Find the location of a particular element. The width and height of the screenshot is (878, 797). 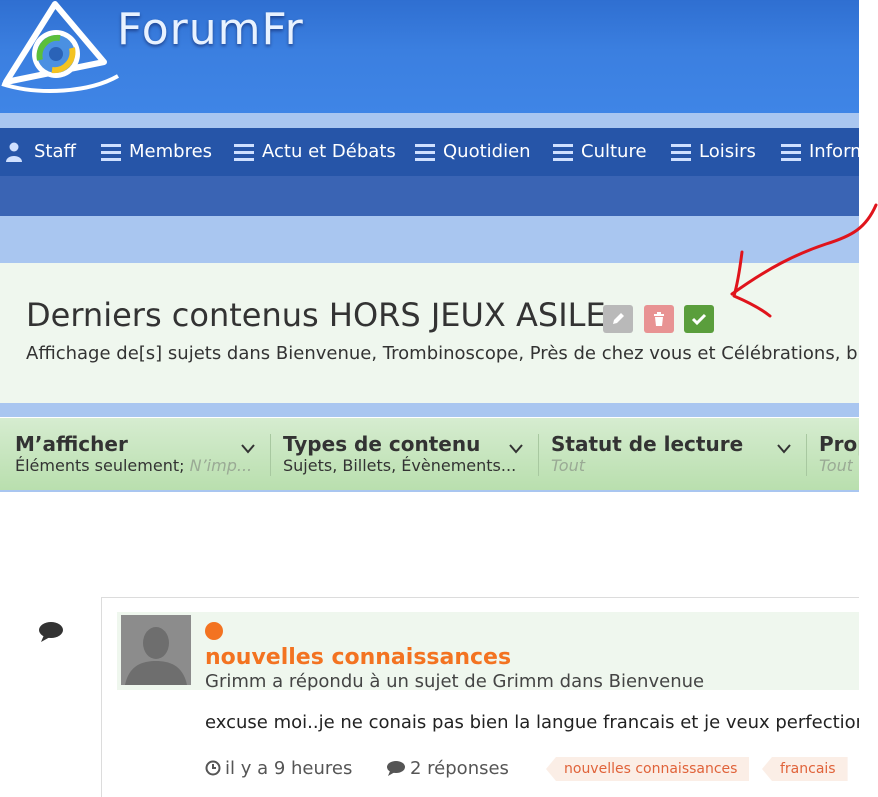

sub-nav-bar is located at coordinates (429, 196).